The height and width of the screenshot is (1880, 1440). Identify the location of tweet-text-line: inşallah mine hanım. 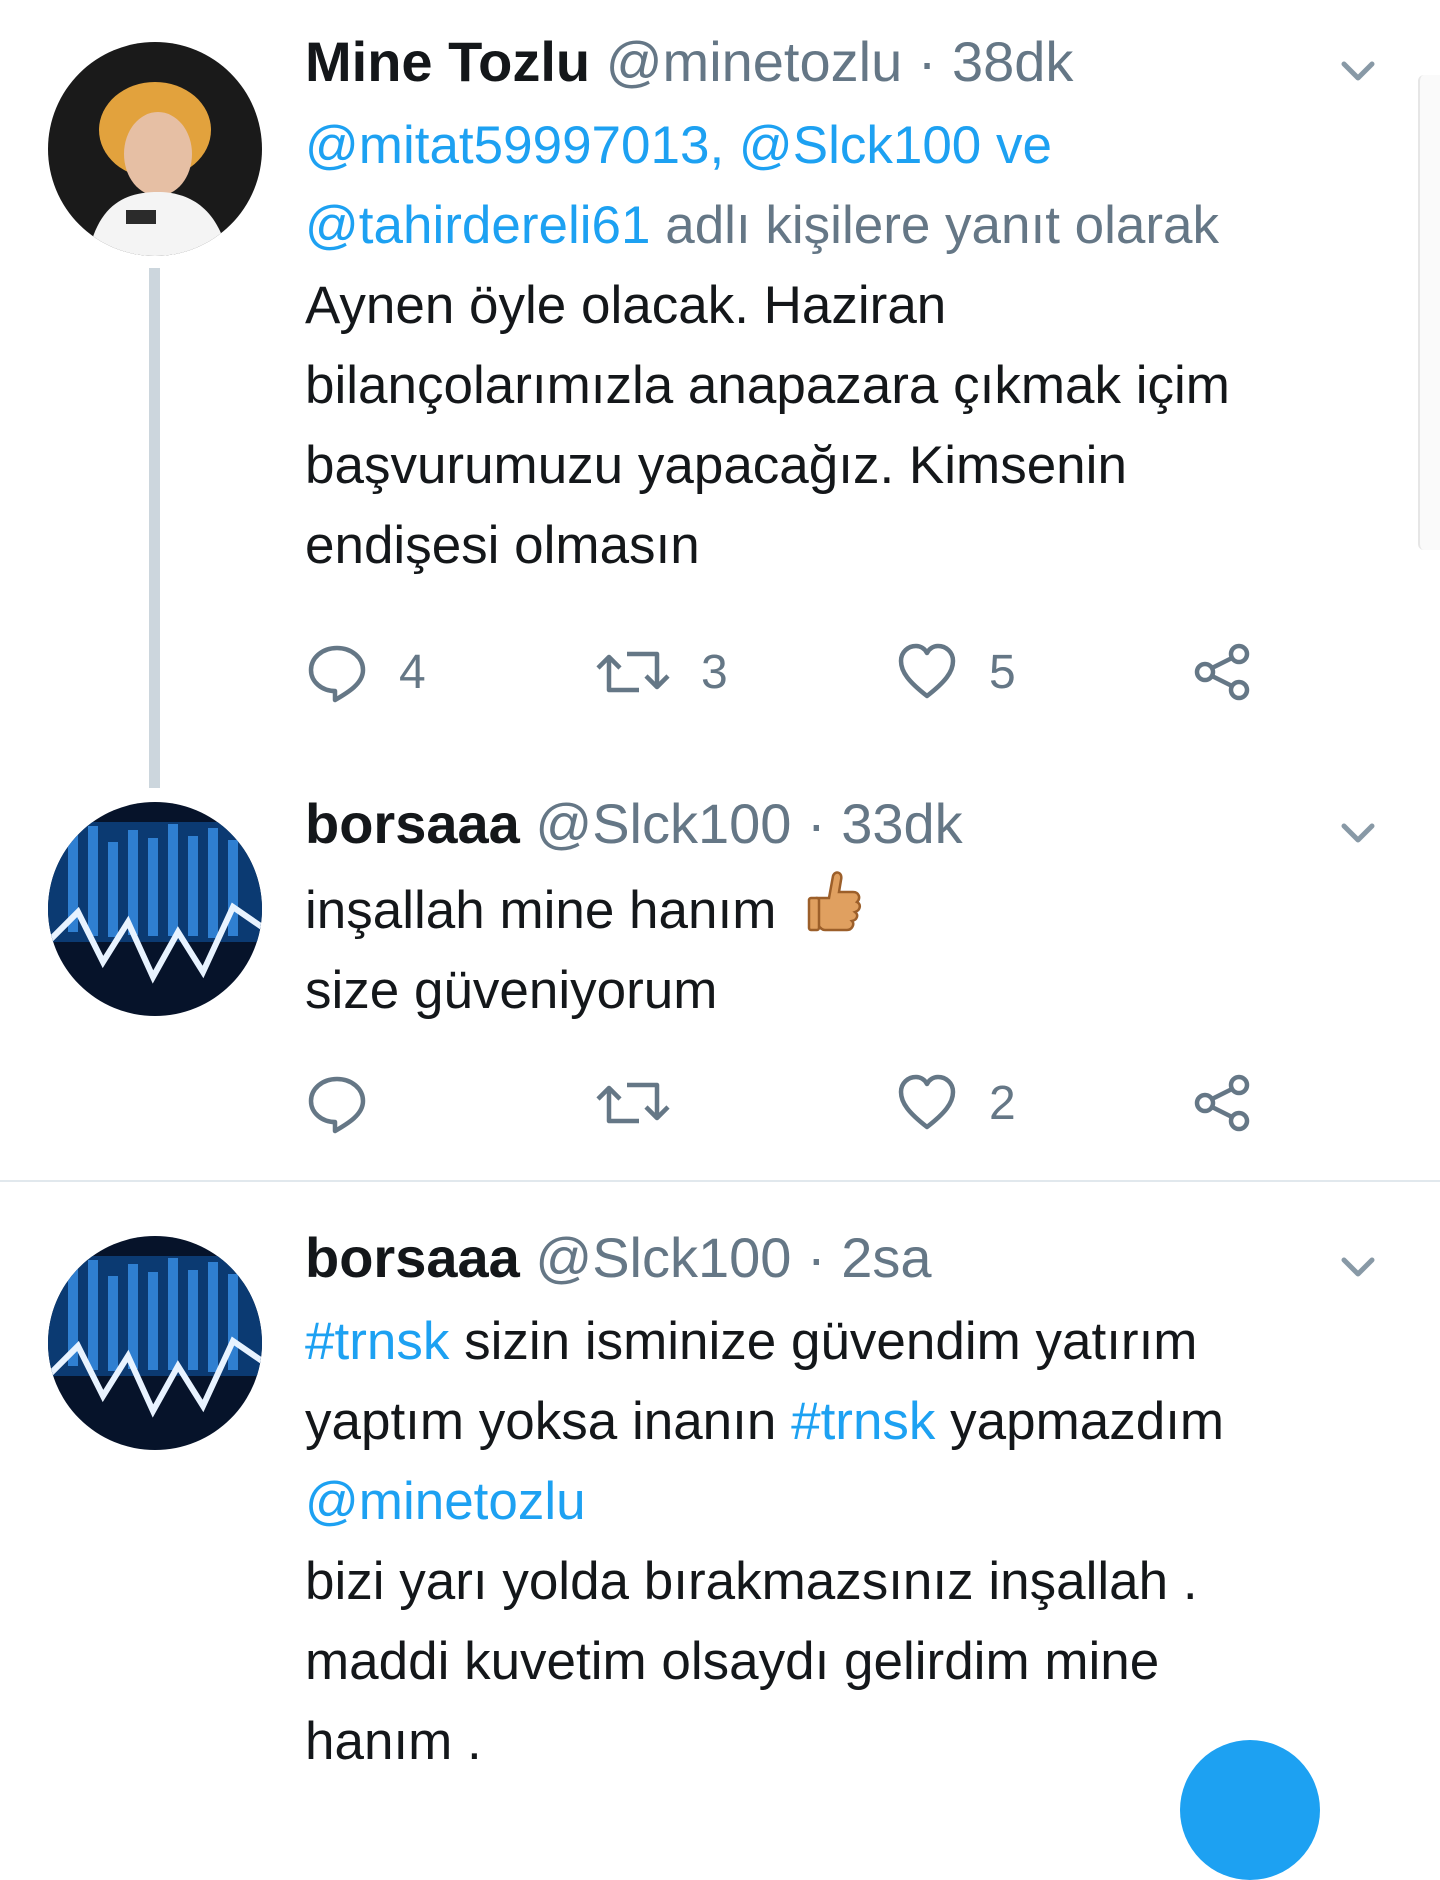
(835, 909).